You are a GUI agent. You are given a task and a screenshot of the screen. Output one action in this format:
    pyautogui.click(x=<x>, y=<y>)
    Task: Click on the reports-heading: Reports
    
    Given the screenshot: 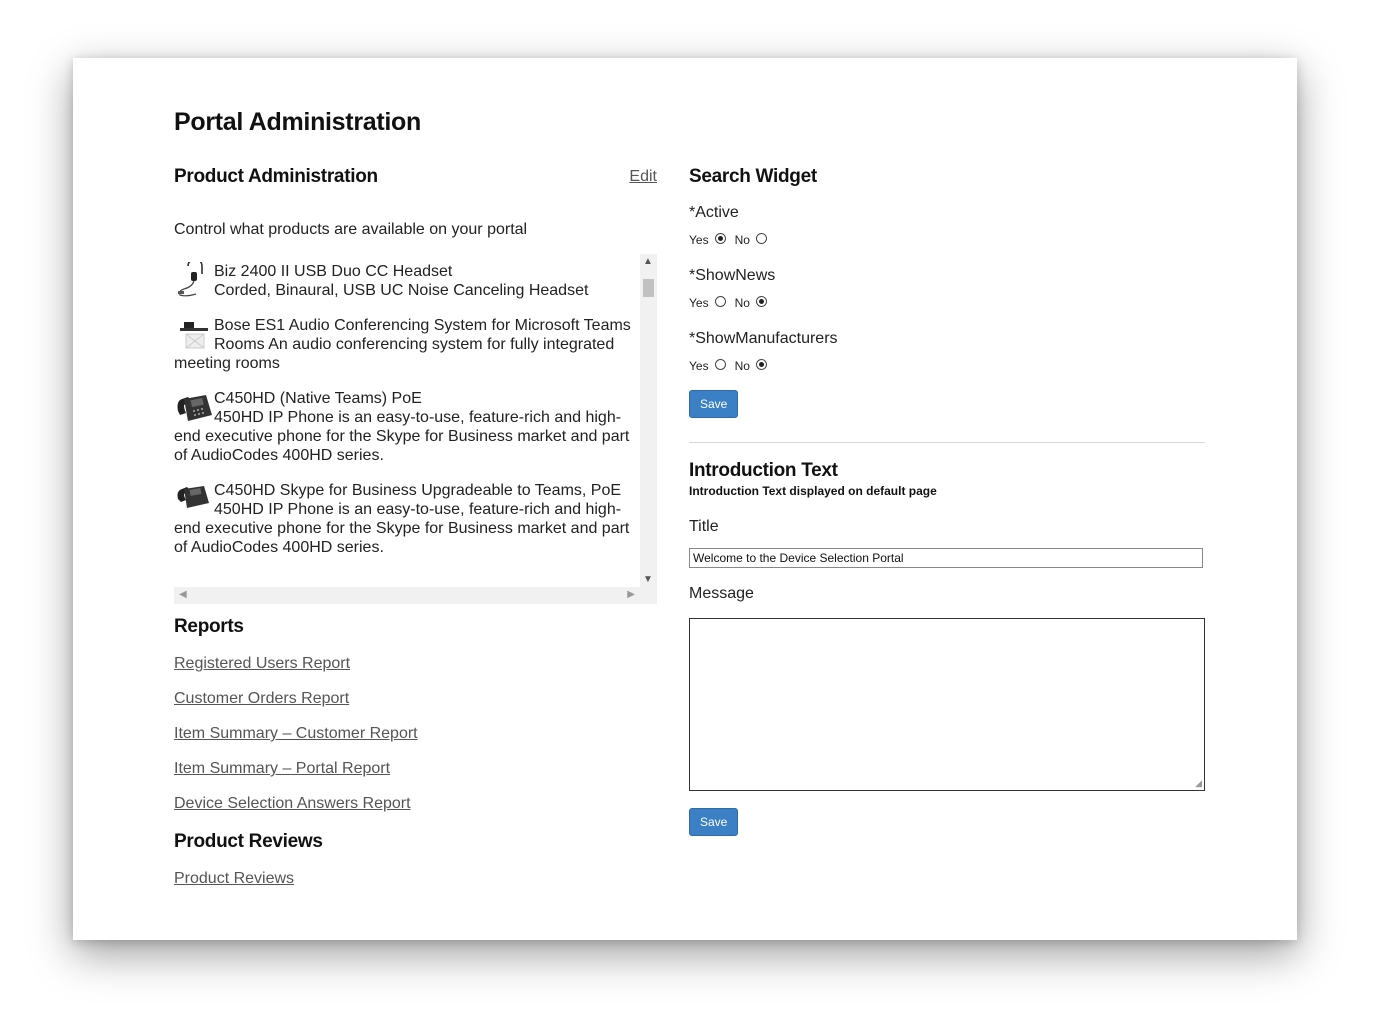 What is the action you would take?
    pyautogui.click(x=209, y=626)
    